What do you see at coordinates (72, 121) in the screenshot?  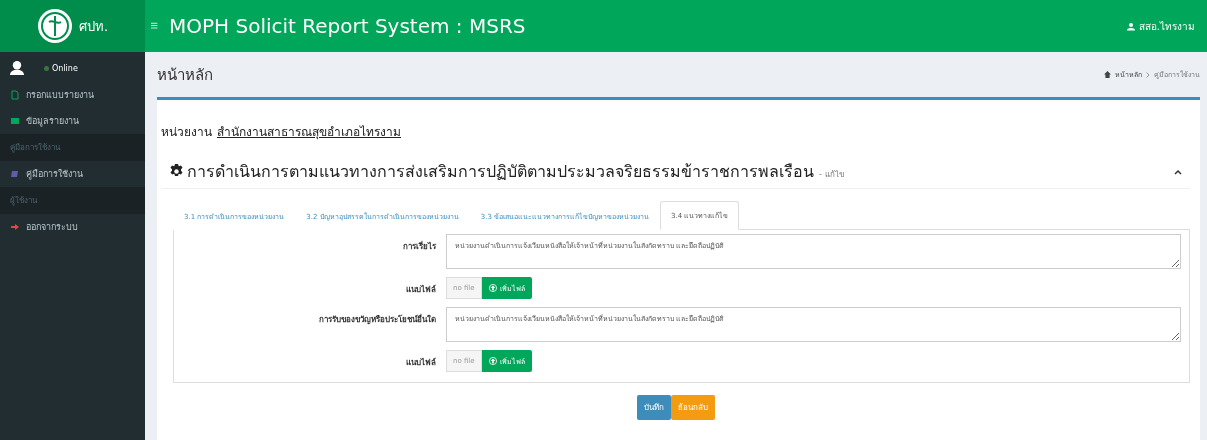 I see `sidebar-item: ข้อมูลรายงาน` at bounding box center [72, 121].